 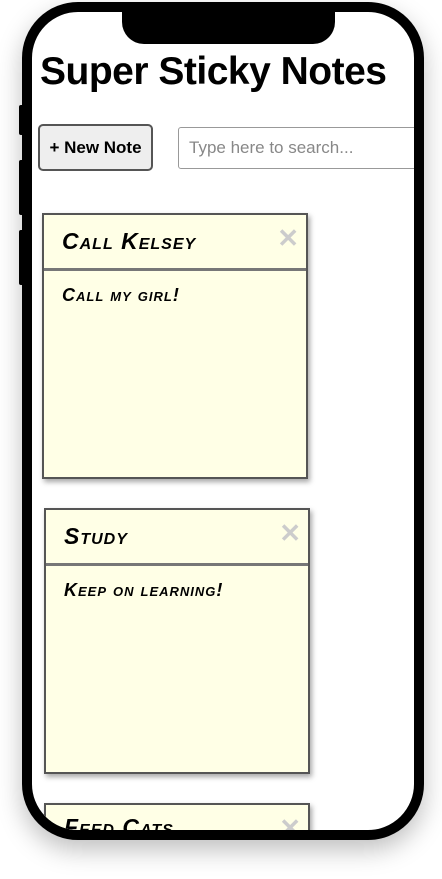 I want to click on notch, so click(x=228, y=28).